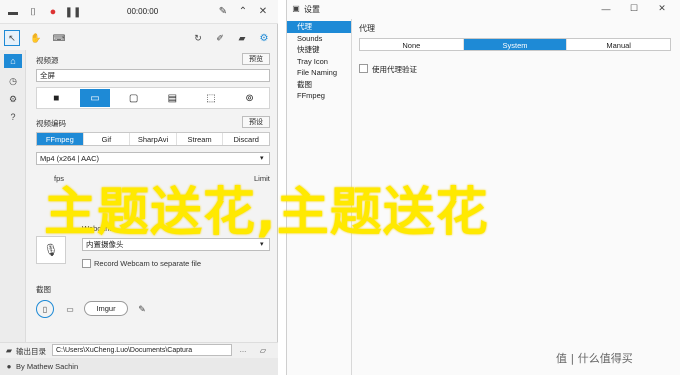 The height and width of the screenshot is (375, 680). Describe the element at coordinates (319, 27) in the screenshot. I see `nav-item-proxy: 代理` at that location.